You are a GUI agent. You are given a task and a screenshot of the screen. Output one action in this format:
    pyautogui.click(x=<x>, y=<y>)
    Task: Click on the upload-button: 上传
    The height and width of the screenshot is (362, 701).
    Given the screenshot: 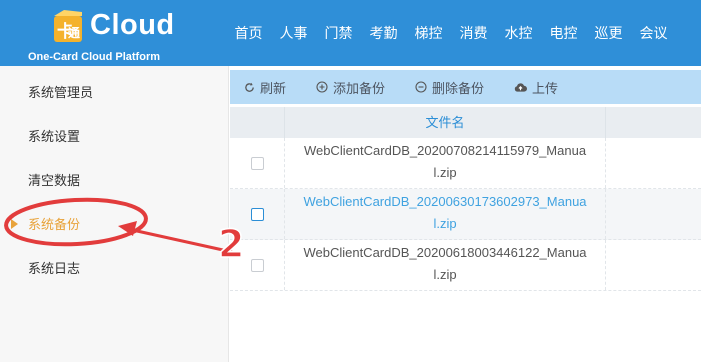 What is the action you would take?
    pyautogui.click(x=536, y=87)
    